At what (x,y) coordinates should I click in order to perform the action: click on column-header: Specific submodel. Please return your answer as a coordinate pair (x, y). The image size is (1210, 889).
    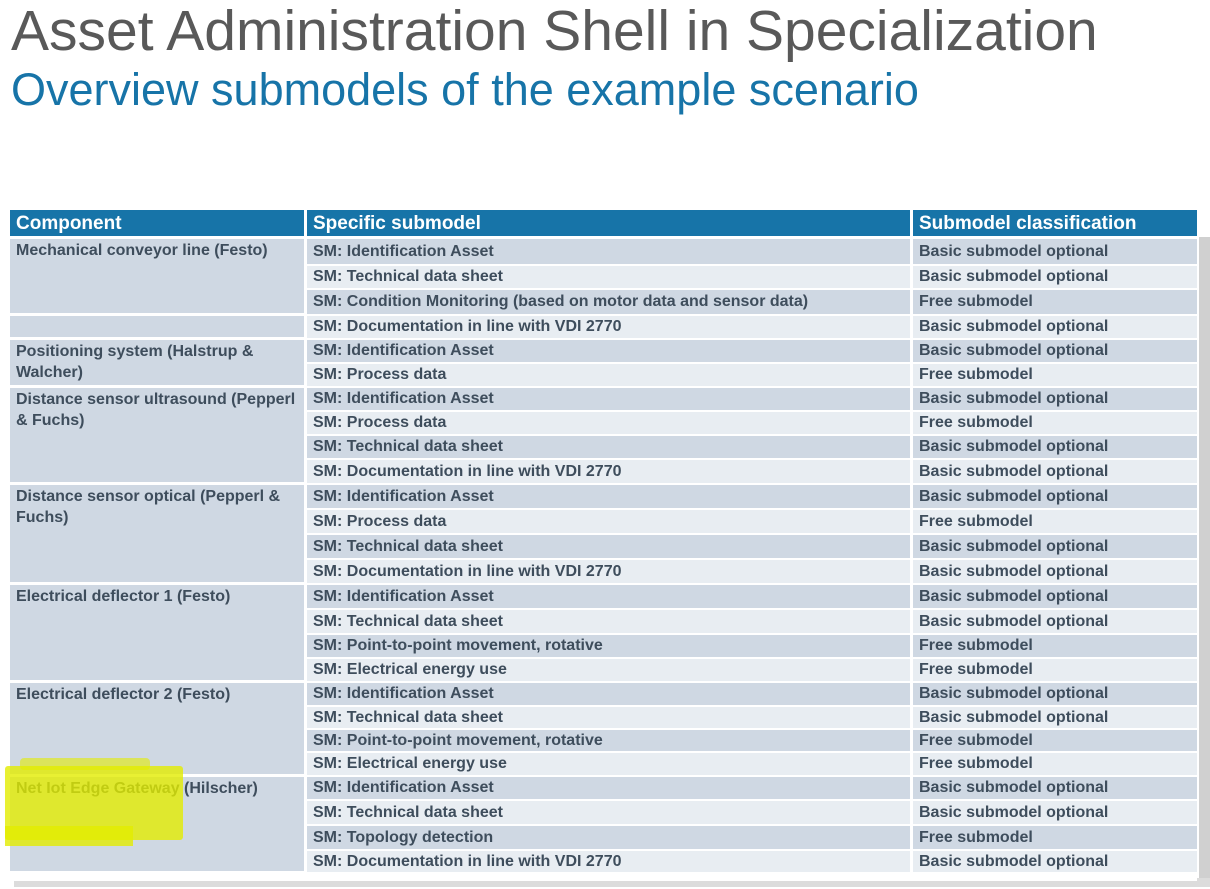
    Looking at the image, I should click on (610, 224).